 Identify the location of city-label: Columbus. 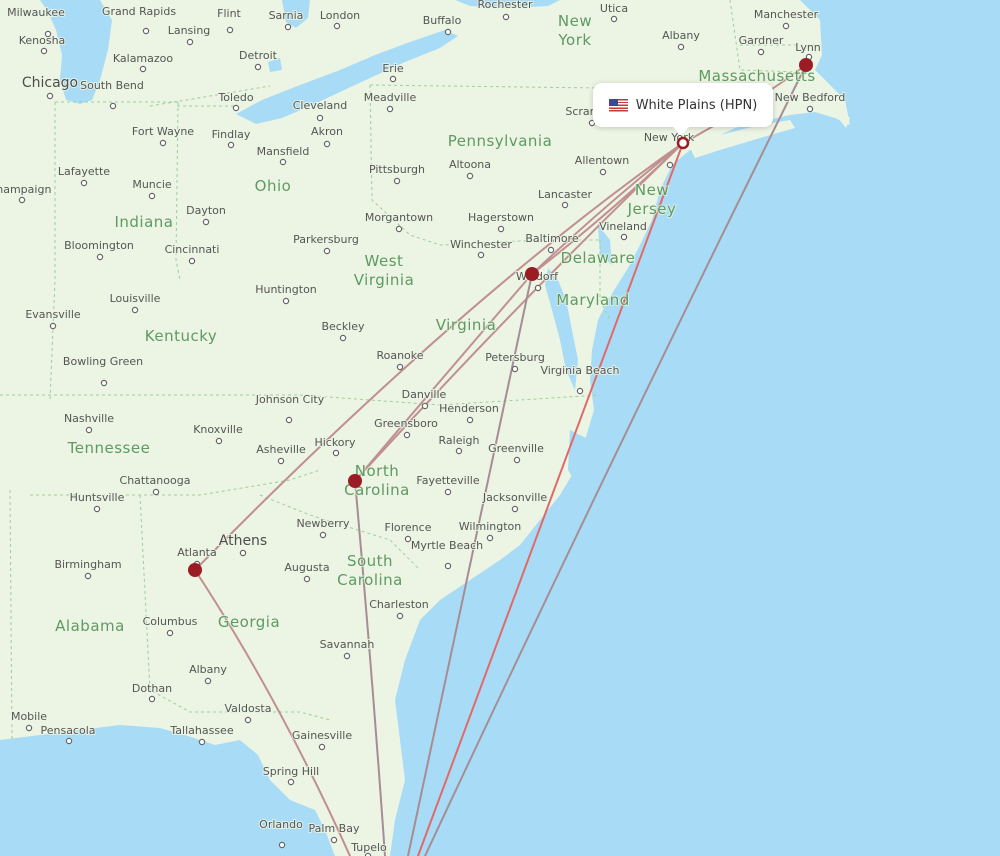
(170, 621).